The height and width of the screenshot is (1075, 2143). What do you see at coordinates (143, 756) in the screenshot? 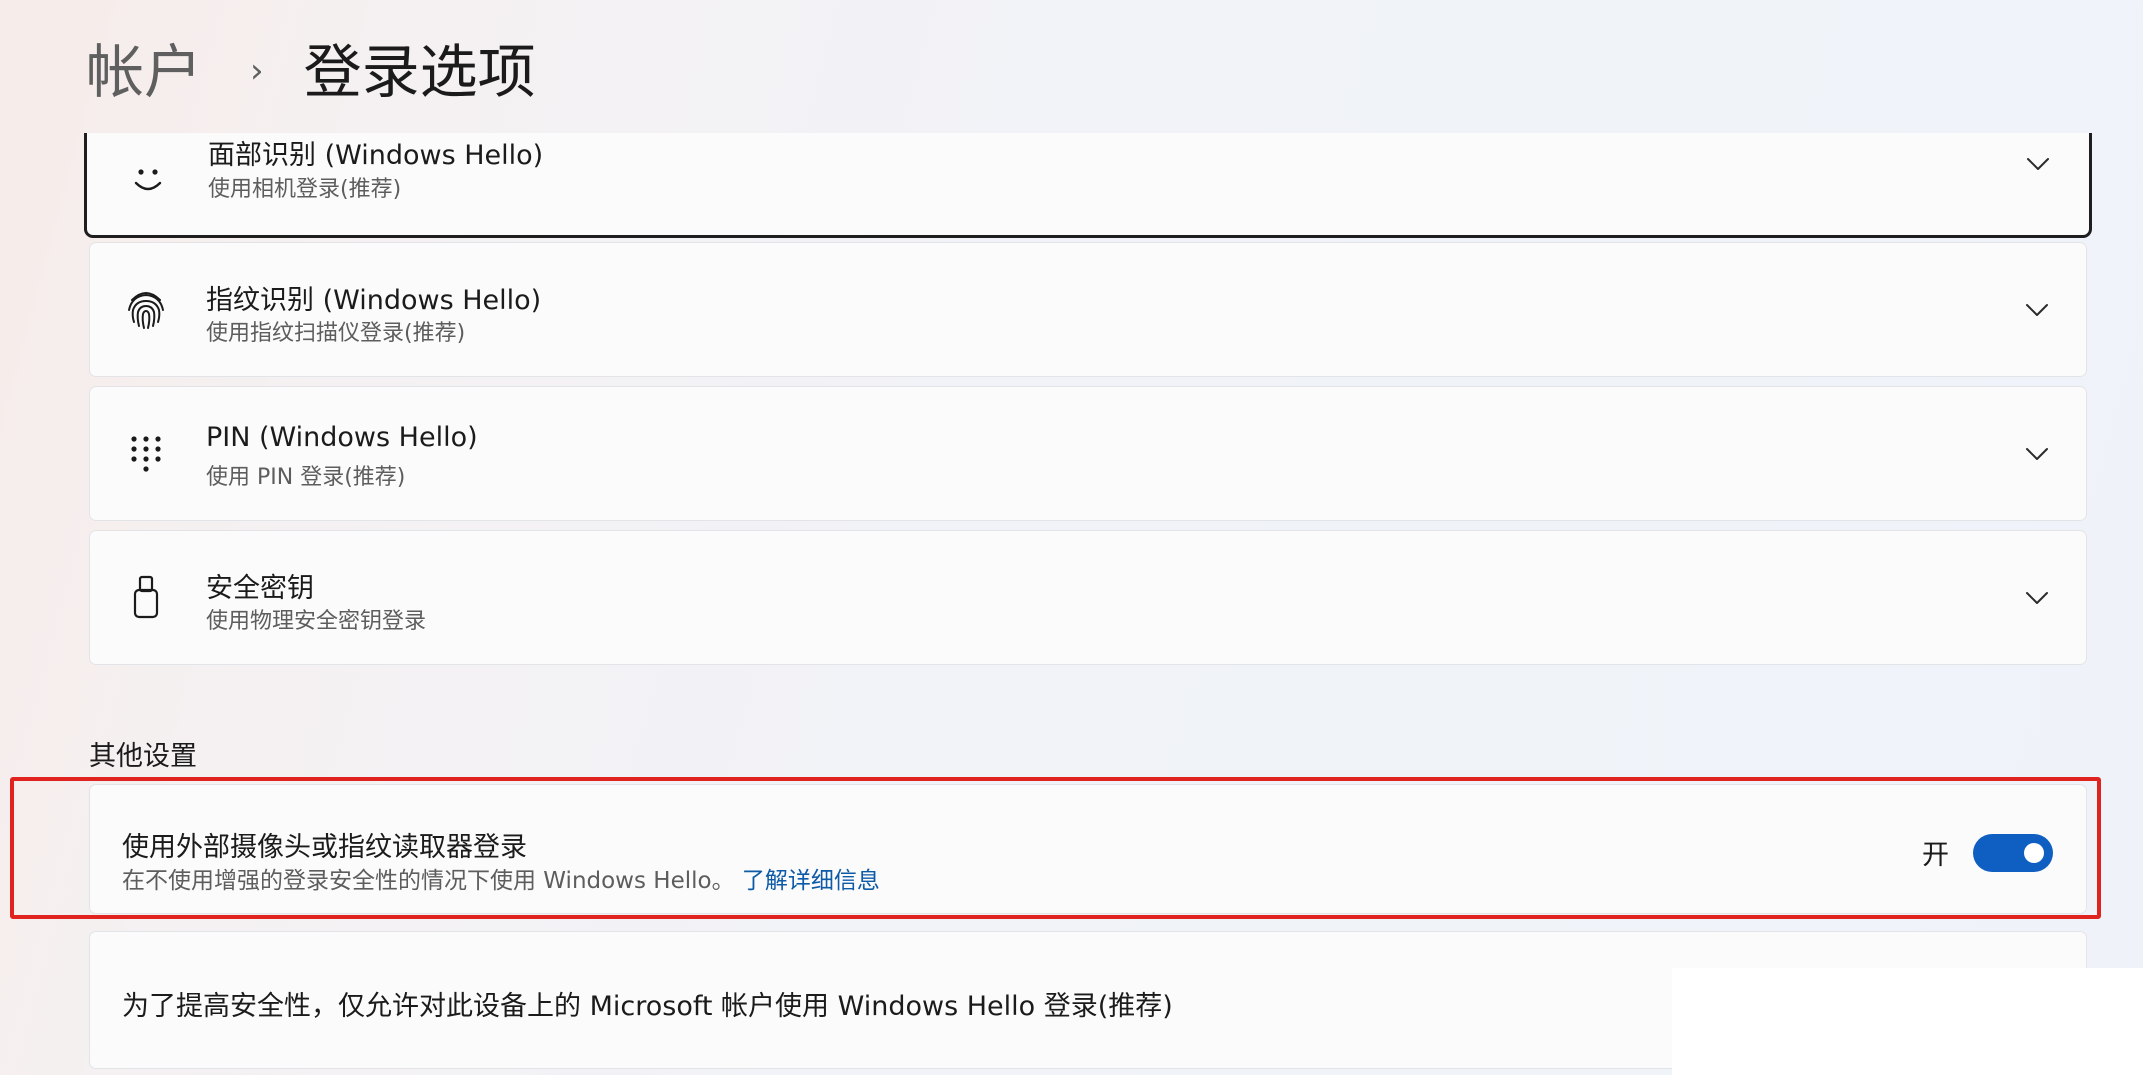
I see `section-title-other-settings: 其他设置` at bounding box center [143, 756].